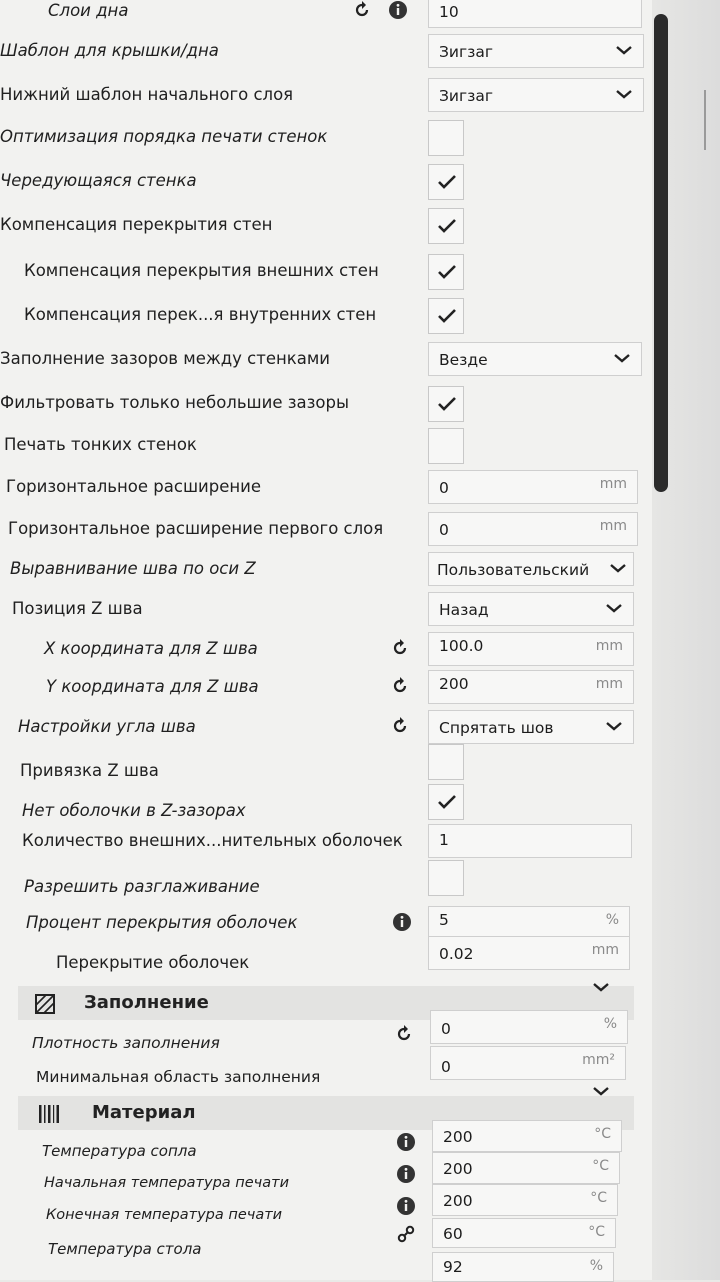 This screenshot has width=720, height=1282. Describe the element at coordinates (162, 922) in the screenshot. I see `setting-label: Процент перекрытия оболочек` at that location.